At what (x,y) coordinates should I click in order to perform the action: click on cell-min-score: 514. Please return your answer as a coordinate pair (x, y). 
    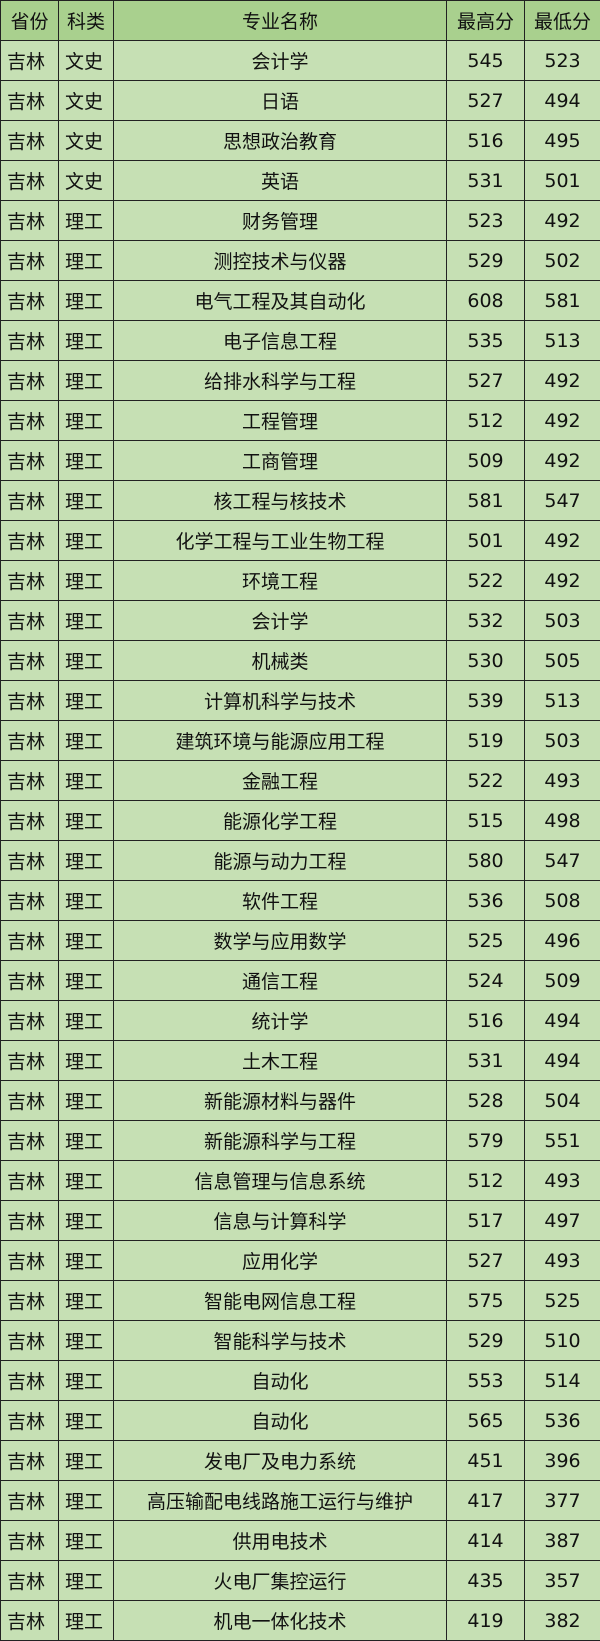
    Looking at the image, I should click on (562, 1380).